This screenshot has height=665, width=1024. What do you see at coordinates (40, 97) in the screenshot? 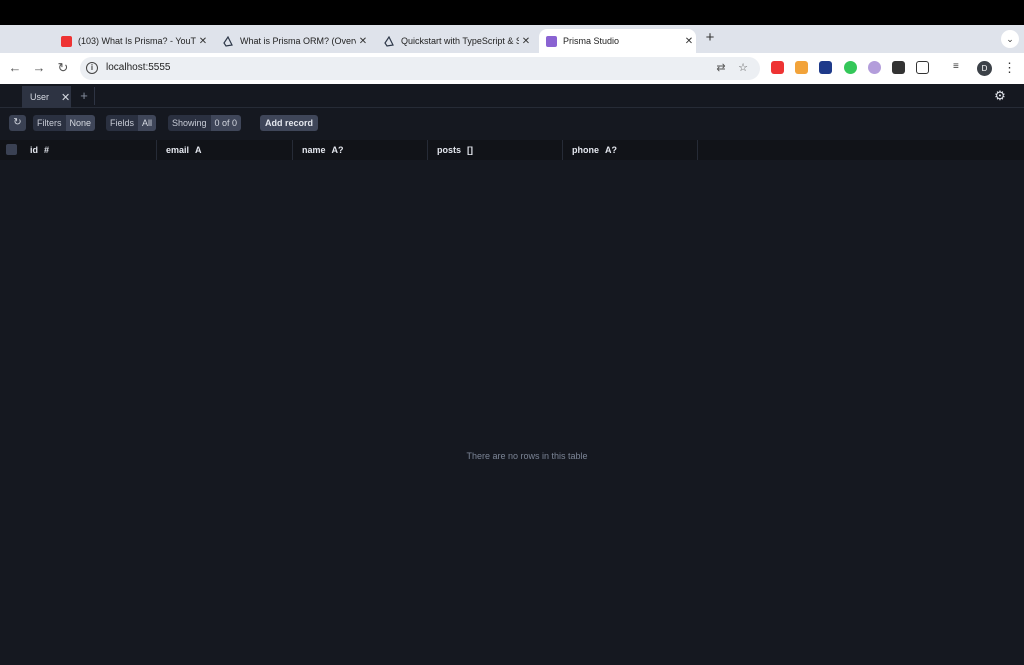
I see `model-tab-label: User` at bounding box center [40, 97].